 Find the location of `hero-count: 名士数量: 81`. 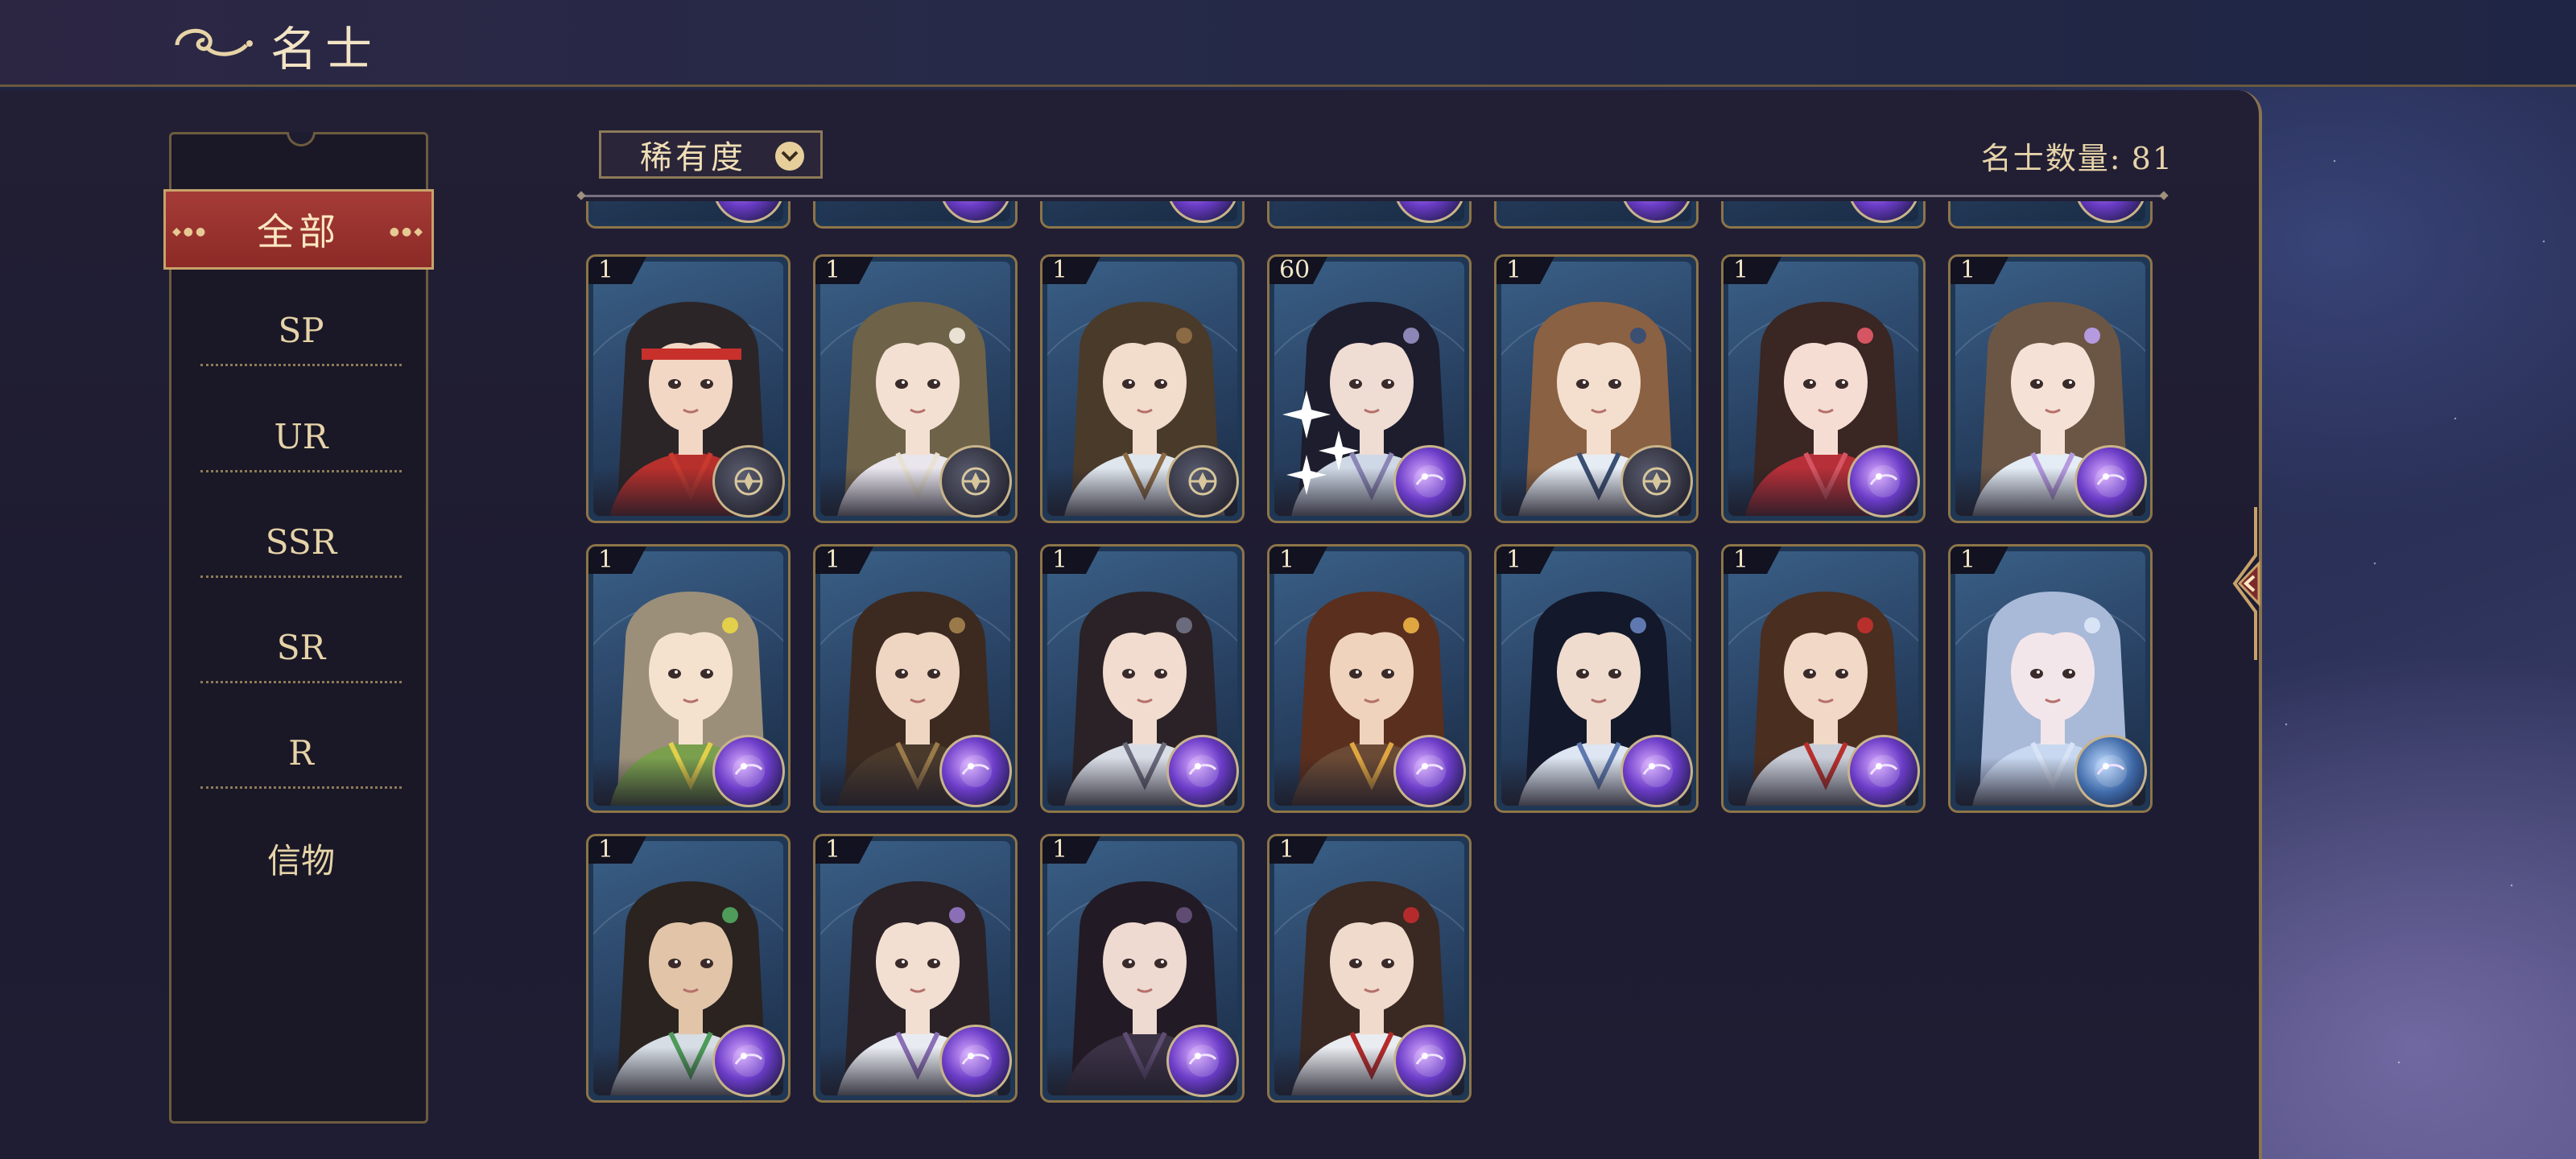

hero-count: 名士数量: 81 is located at coordinates (2053, 156).